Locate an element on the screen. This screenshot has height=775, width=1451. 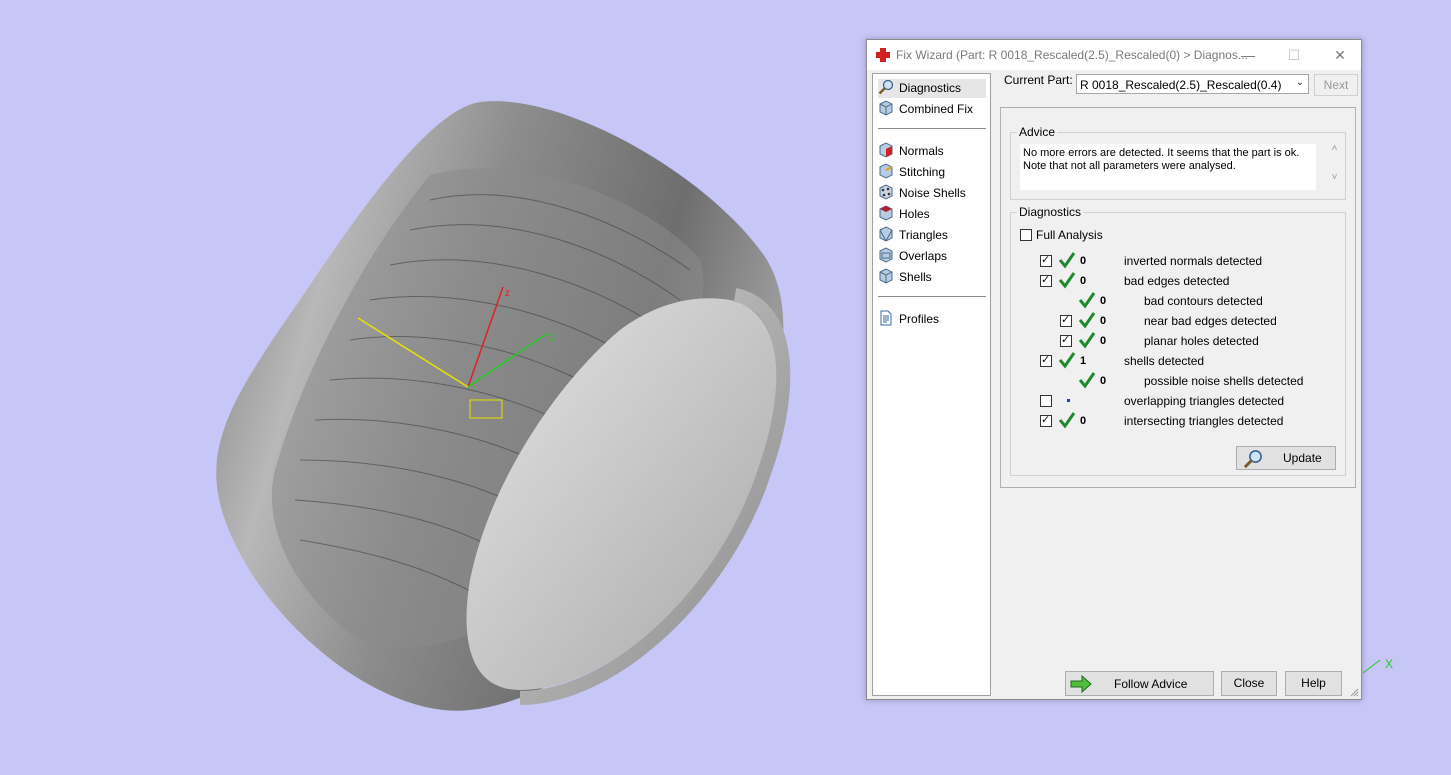
y-axis-label: y is located at coordinates (552, 337).